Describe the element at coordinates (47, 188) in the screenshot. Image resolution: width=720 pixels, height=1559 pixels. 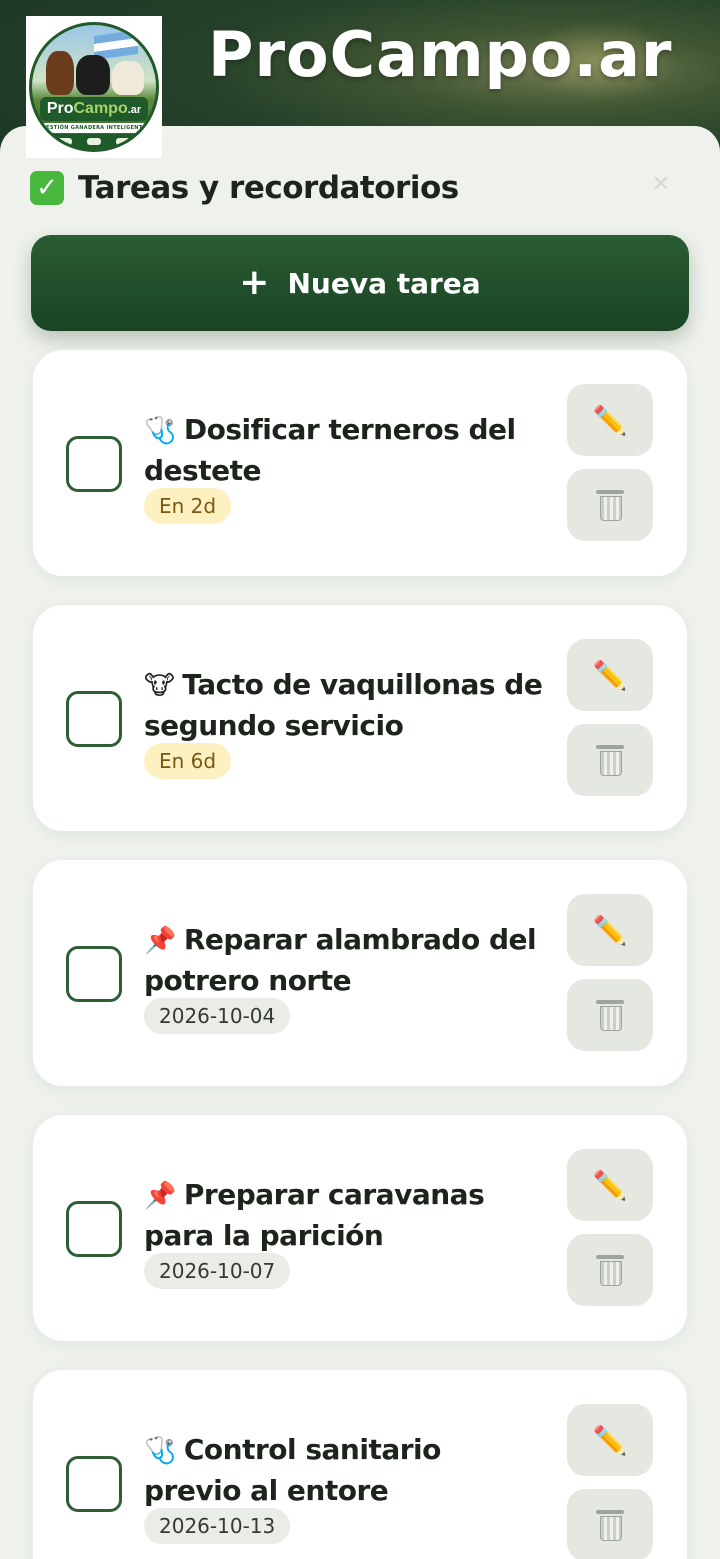
I see `check-mark-icon: ✓` at that location.